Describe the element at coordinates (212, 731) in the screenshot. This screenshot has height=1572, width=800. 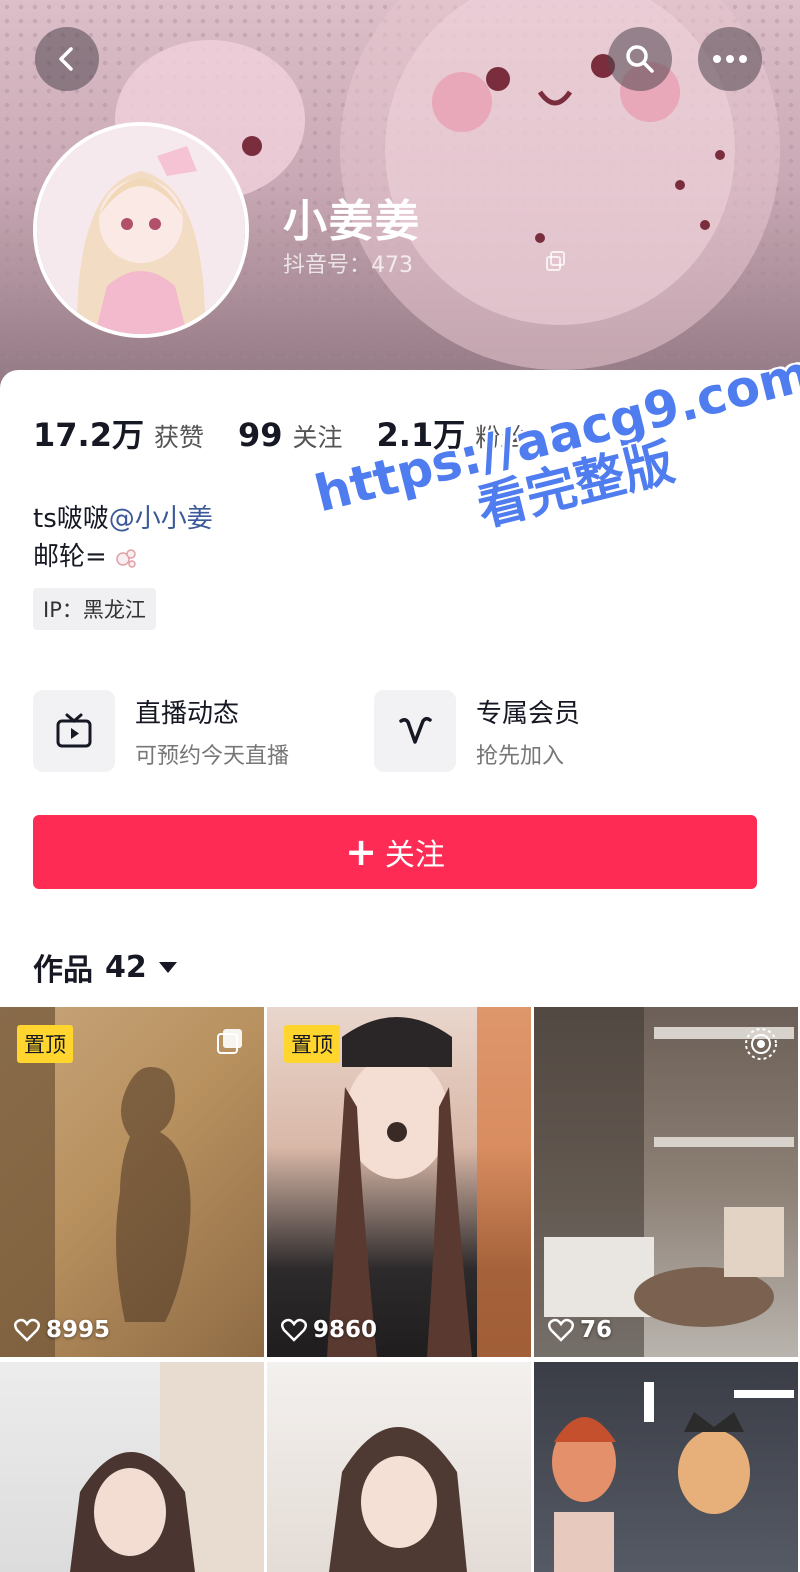
I see `feature-text: 直播动态 可预约今天直播` at that location.